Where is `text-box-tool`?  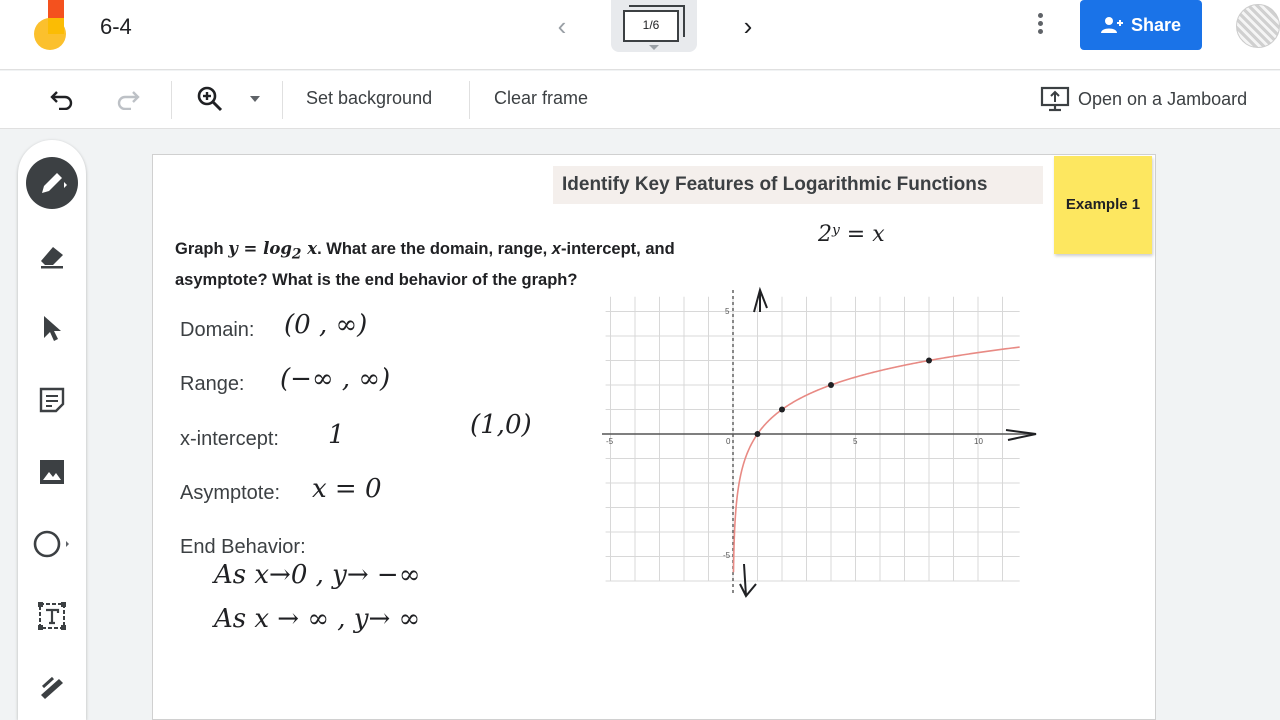 text-box-tool is located at coordinates (52, 616).